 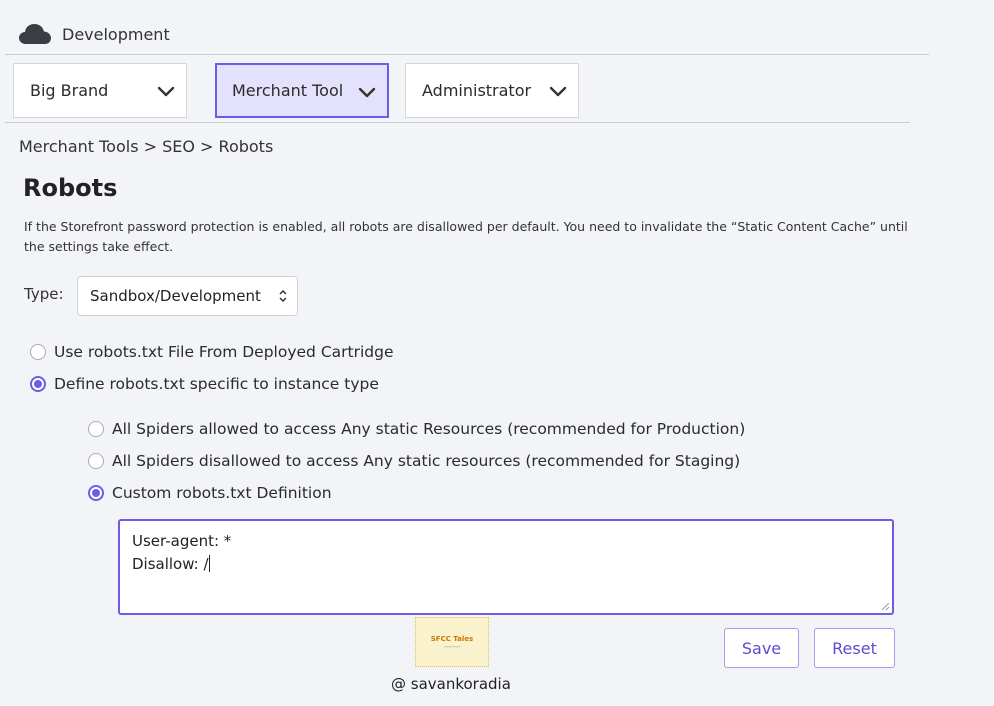 What do you see at coordinates (222, 493) in the screenshot?
I see `radio-label: Custom robots.txt Definition` at bounding box center [222, 493].